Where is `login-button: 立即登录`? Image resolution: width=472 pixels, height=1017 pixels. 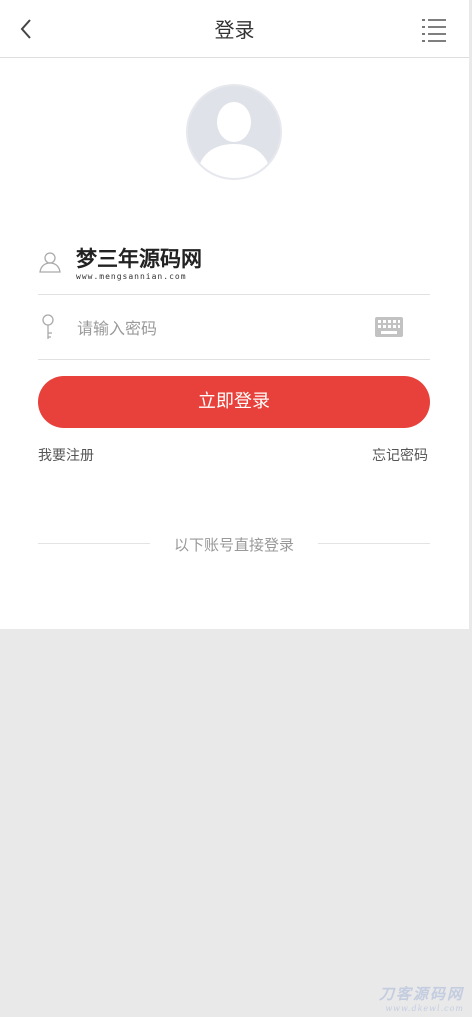 login-button: 立即登录 is located at coordinates (234, 402).